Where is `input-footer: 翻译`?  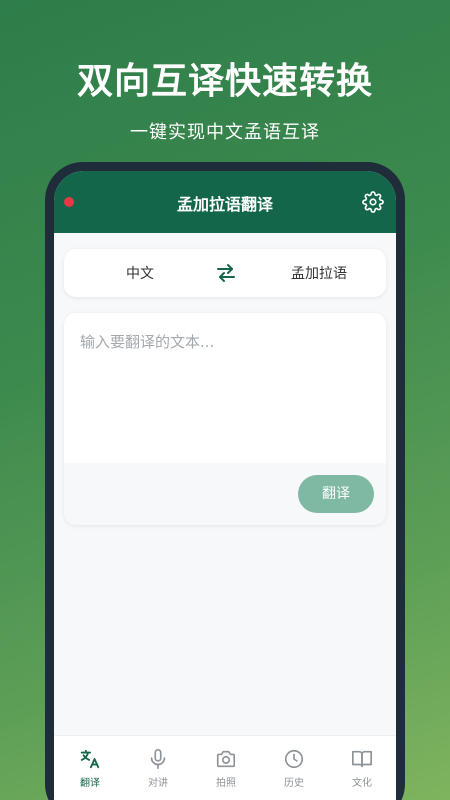 input-footer: 翻译 is located at coordinates (225, 494).